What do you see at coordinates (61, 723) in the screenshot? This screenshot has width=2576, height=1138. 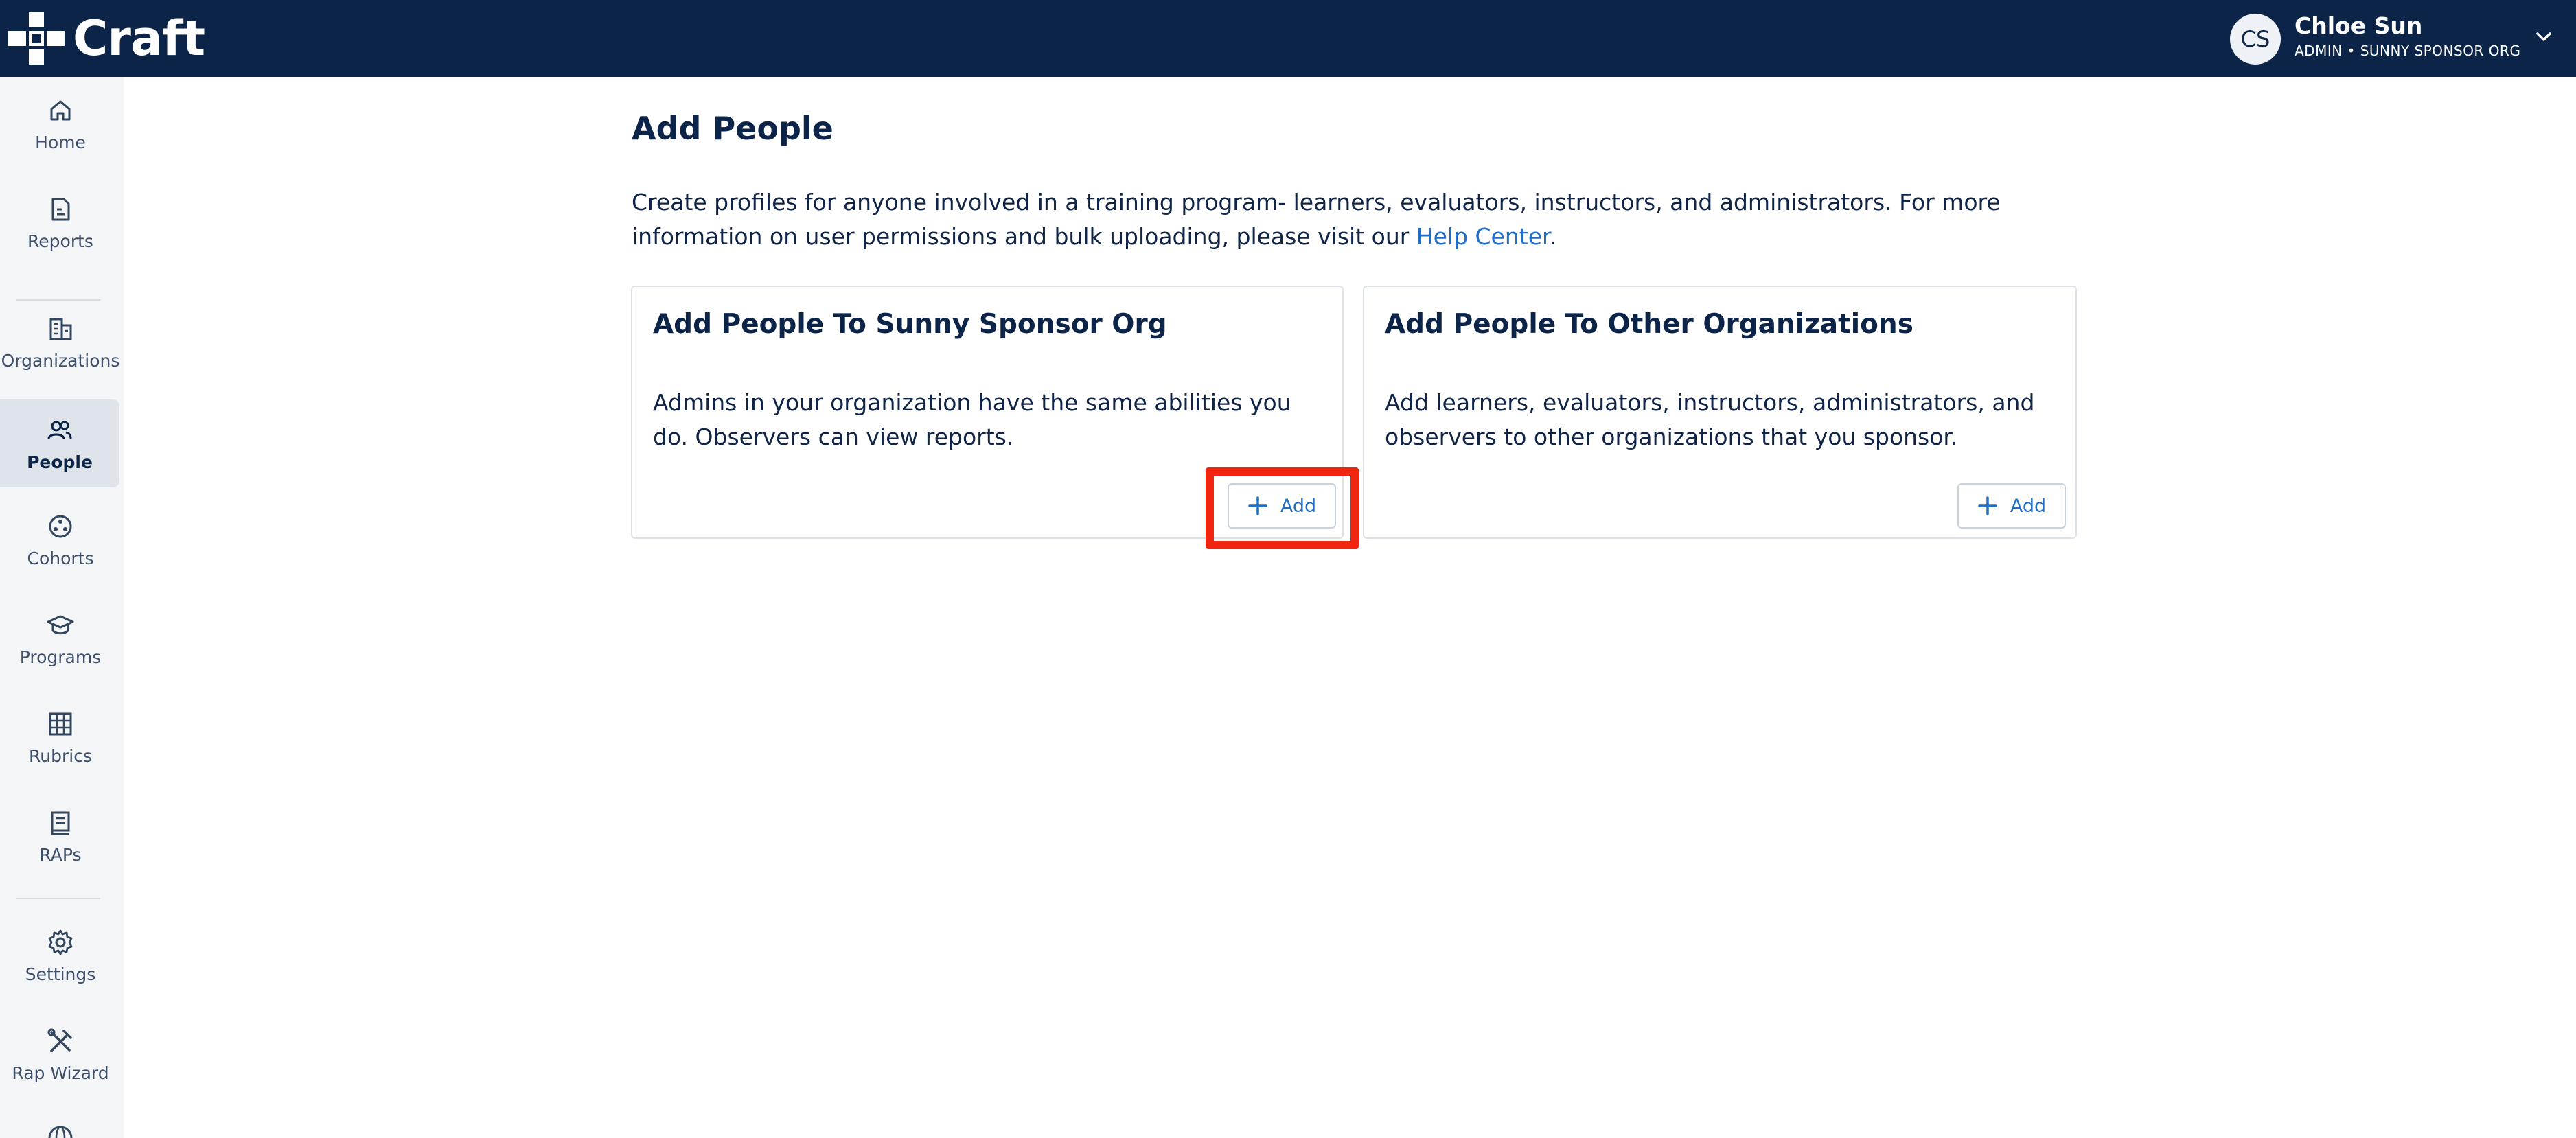 I see `rubrics-icon` at bounding box center [61, 723].